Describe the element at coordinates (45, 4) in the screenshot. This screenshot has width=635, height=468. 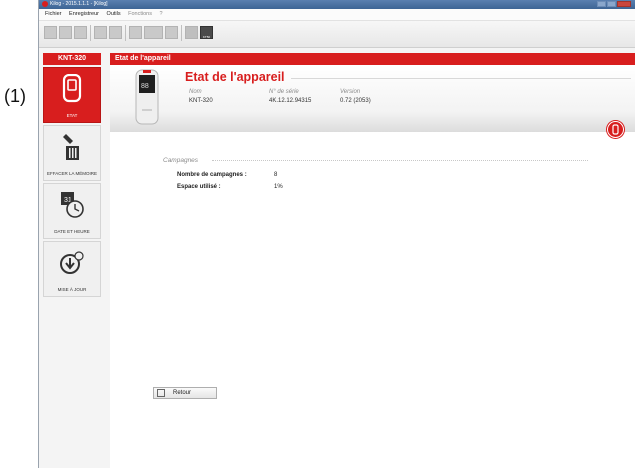
I see `app-icon` at that location.